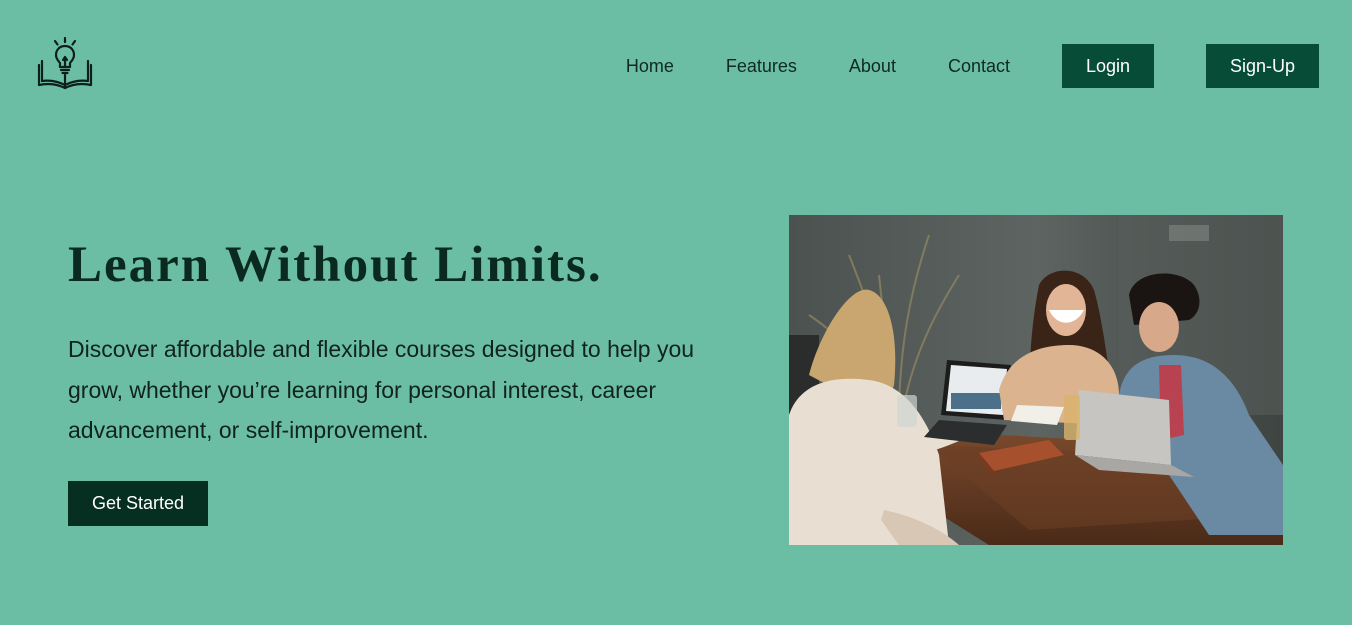  I want to click on nav-link-home: Home, so click(650, 66).